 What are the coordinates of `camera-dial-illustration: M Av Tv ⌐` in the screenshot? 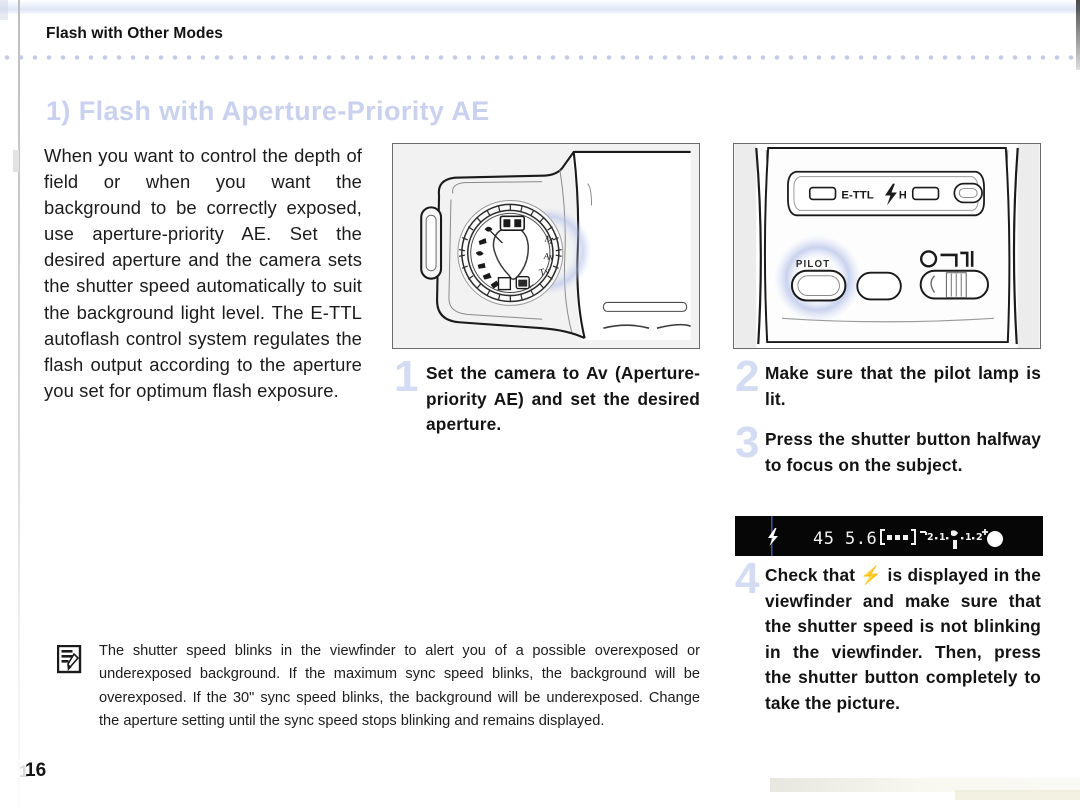 It's located at (546, 246).